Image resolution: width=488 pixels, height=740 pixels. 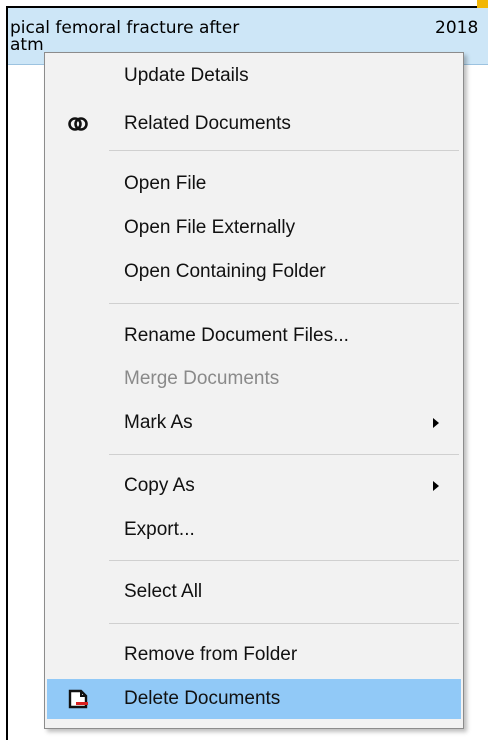 What do you see at coordinates (7, 373) in the screenshot?
I see `window-border-left` at bounding box center [7, 373].